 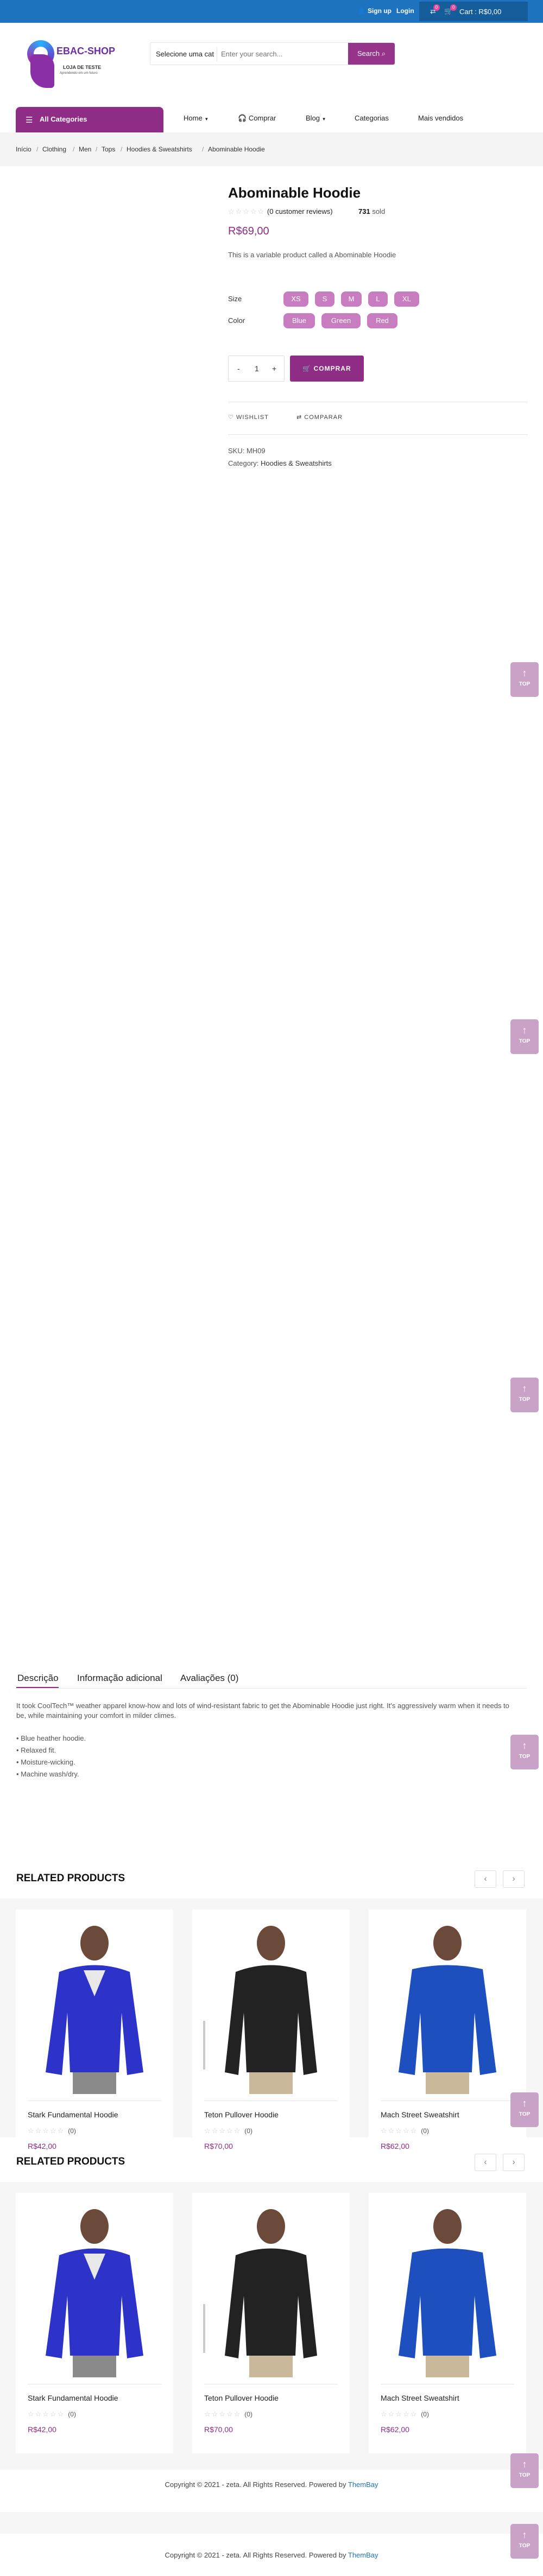 I want to click on nav-blog: Blog ▼, so click(x=316, y=118).